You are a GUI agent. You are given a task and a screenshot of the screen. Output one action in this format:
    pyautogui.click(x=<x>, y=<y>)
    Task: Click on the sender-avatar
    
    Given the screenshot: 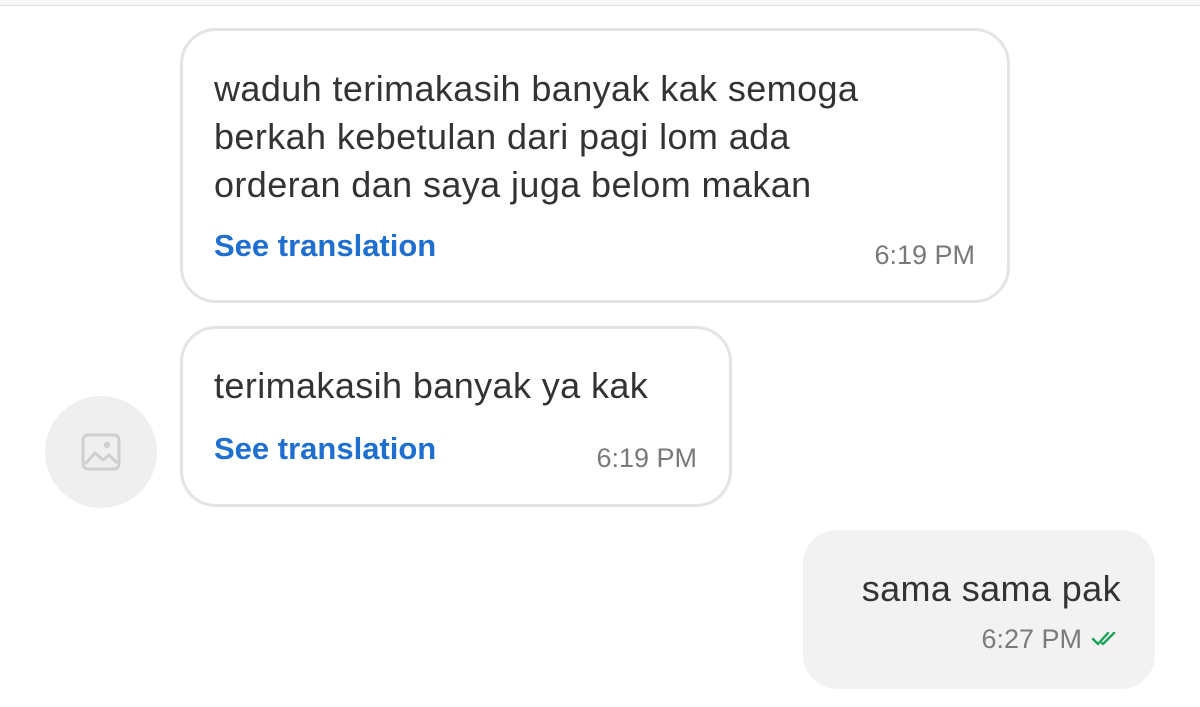 What is the action you would take?
    pyautogui.click(x=101, y=452)
    